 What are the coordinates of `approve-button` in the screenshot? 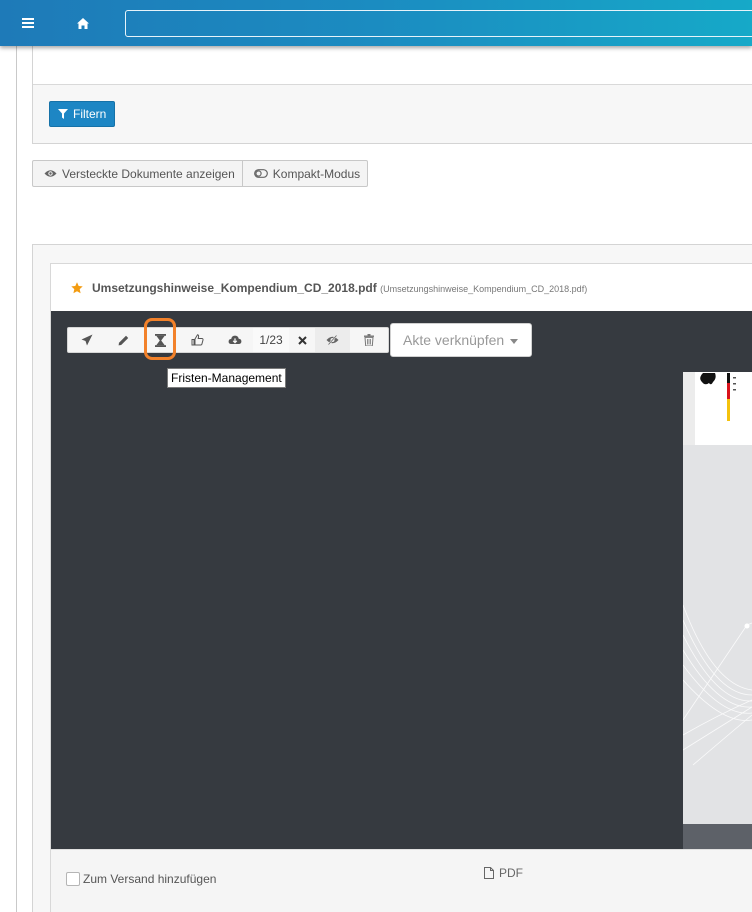 It's located at (197, 340).